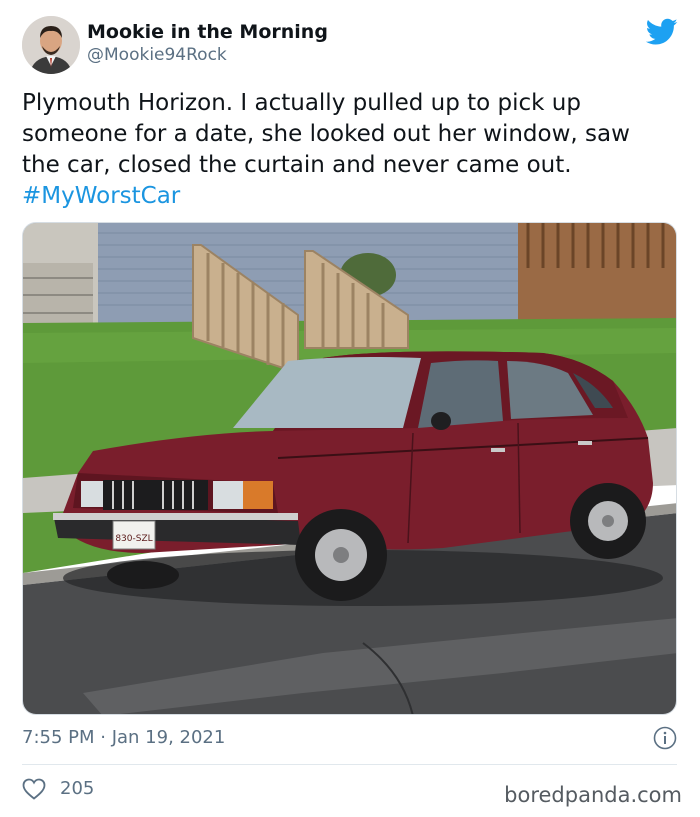 The width and height of the screenshot is (700, 817). Describe the element at coordinates (133, 539) in the screenshot. I see `license-plate: 830-SZL` at that location.